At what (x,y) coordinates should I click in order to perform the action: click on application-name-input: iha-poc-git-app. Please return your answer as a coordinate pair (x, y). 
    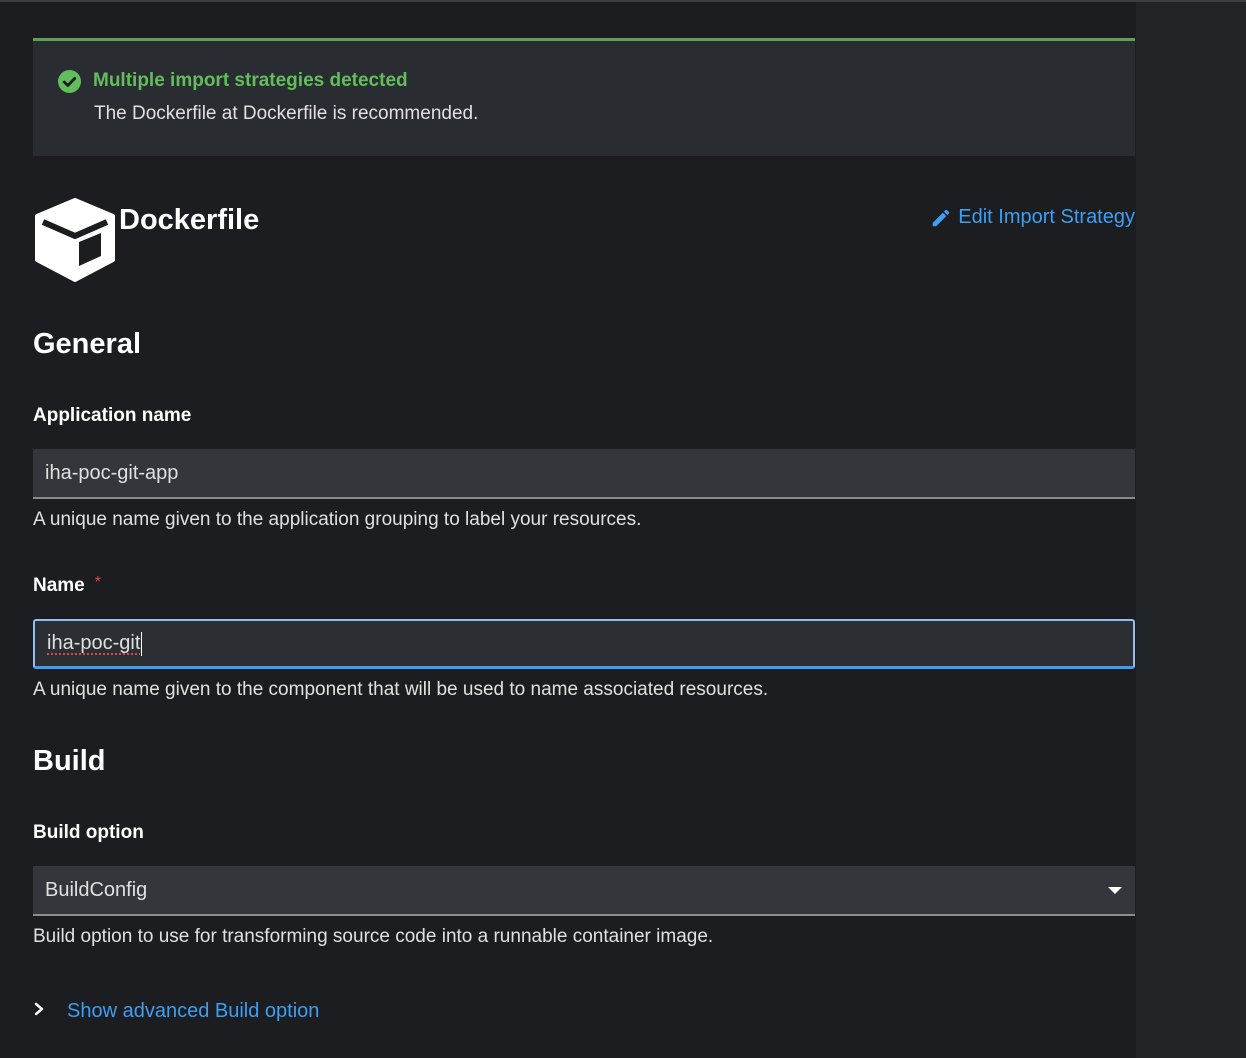
    Looking at the image, I should click on (584, 474).